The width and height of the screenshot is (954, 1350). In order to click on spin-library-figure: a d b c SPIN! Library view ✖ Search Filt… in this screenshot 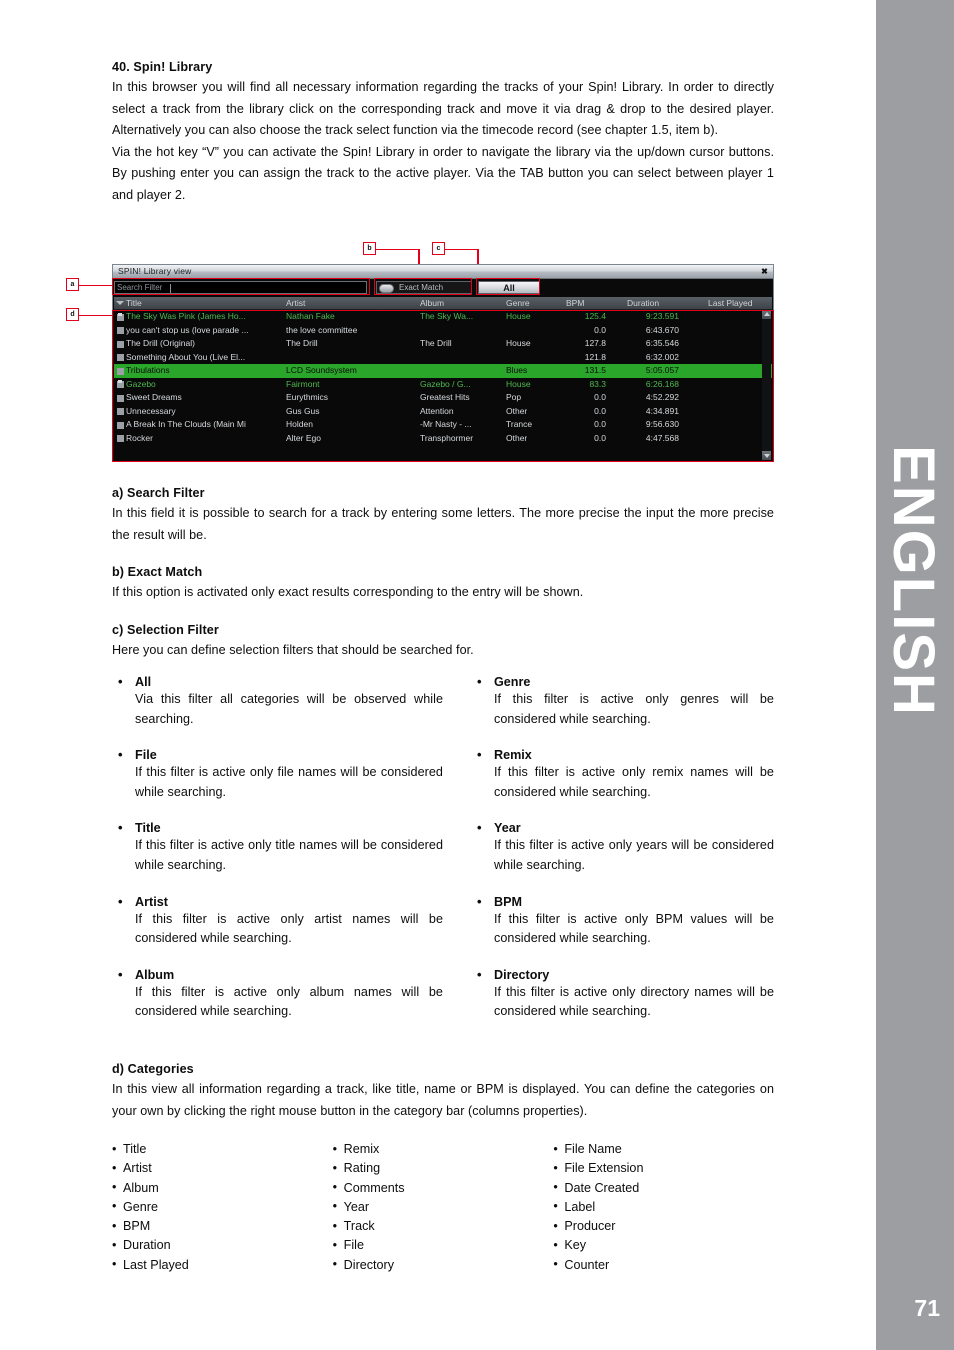, I will do `click(428, 352)`.